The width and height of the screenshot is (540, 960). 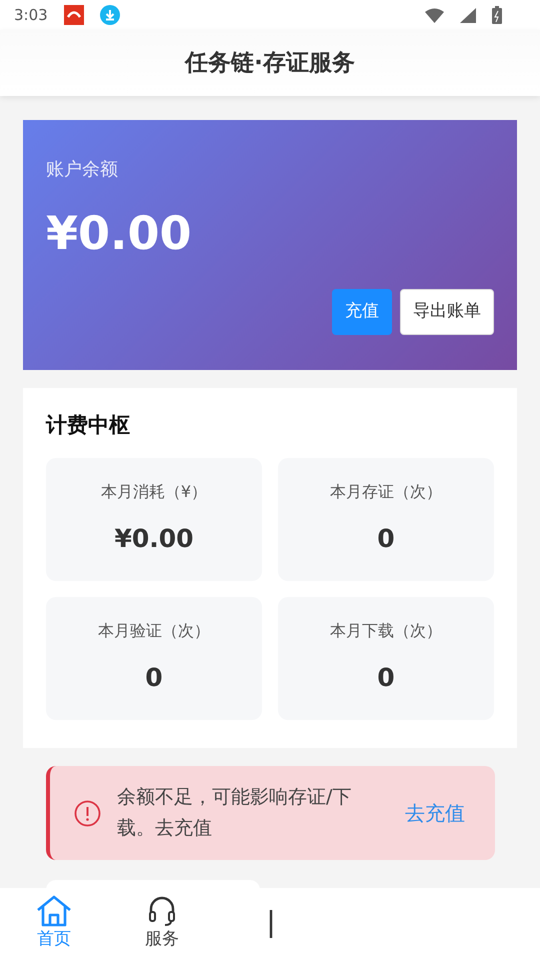 What do you see at coordinates (154, 492) in the screenshot?
I see `stat-label: 本月消耗（¥）` at bounding box center [154, 492].